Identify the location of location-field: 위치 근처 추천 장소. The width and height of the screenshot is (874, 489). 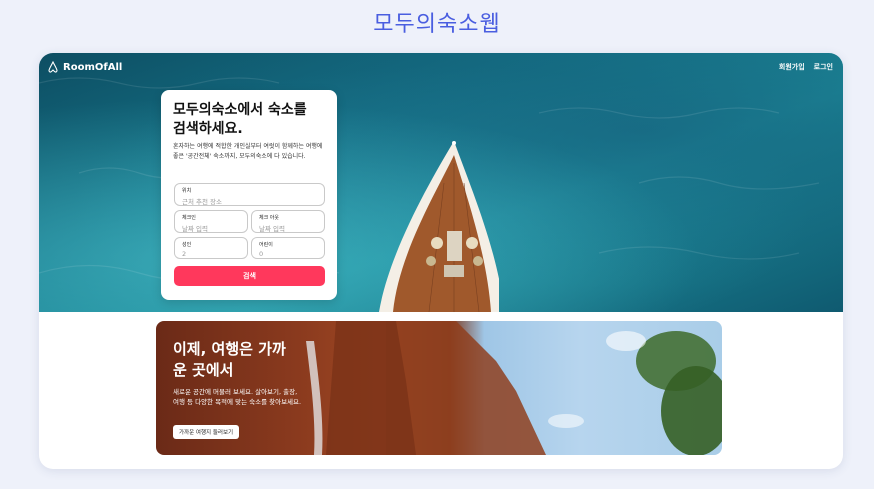
(249, 194).